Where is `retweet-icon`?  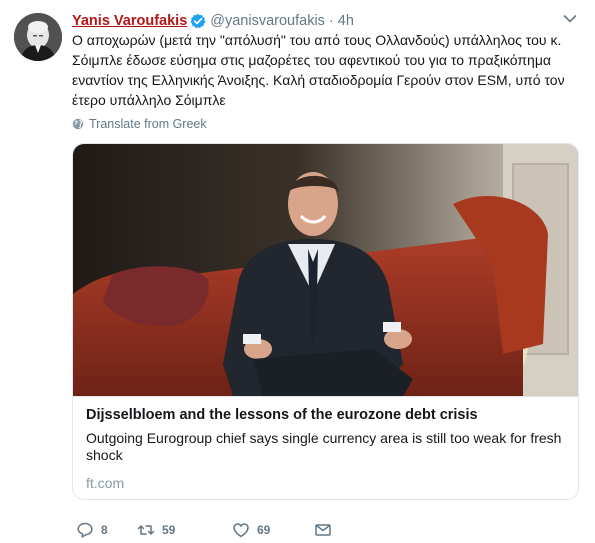
retweet-icon is located at coordinates (146, 530).